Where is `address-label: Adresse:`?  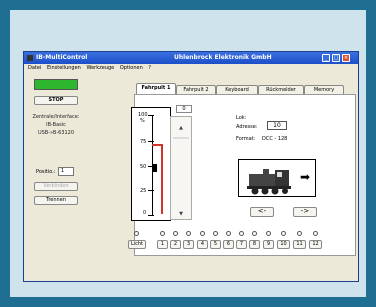 address-label: Adresse: is located at coordinates (247, 127).